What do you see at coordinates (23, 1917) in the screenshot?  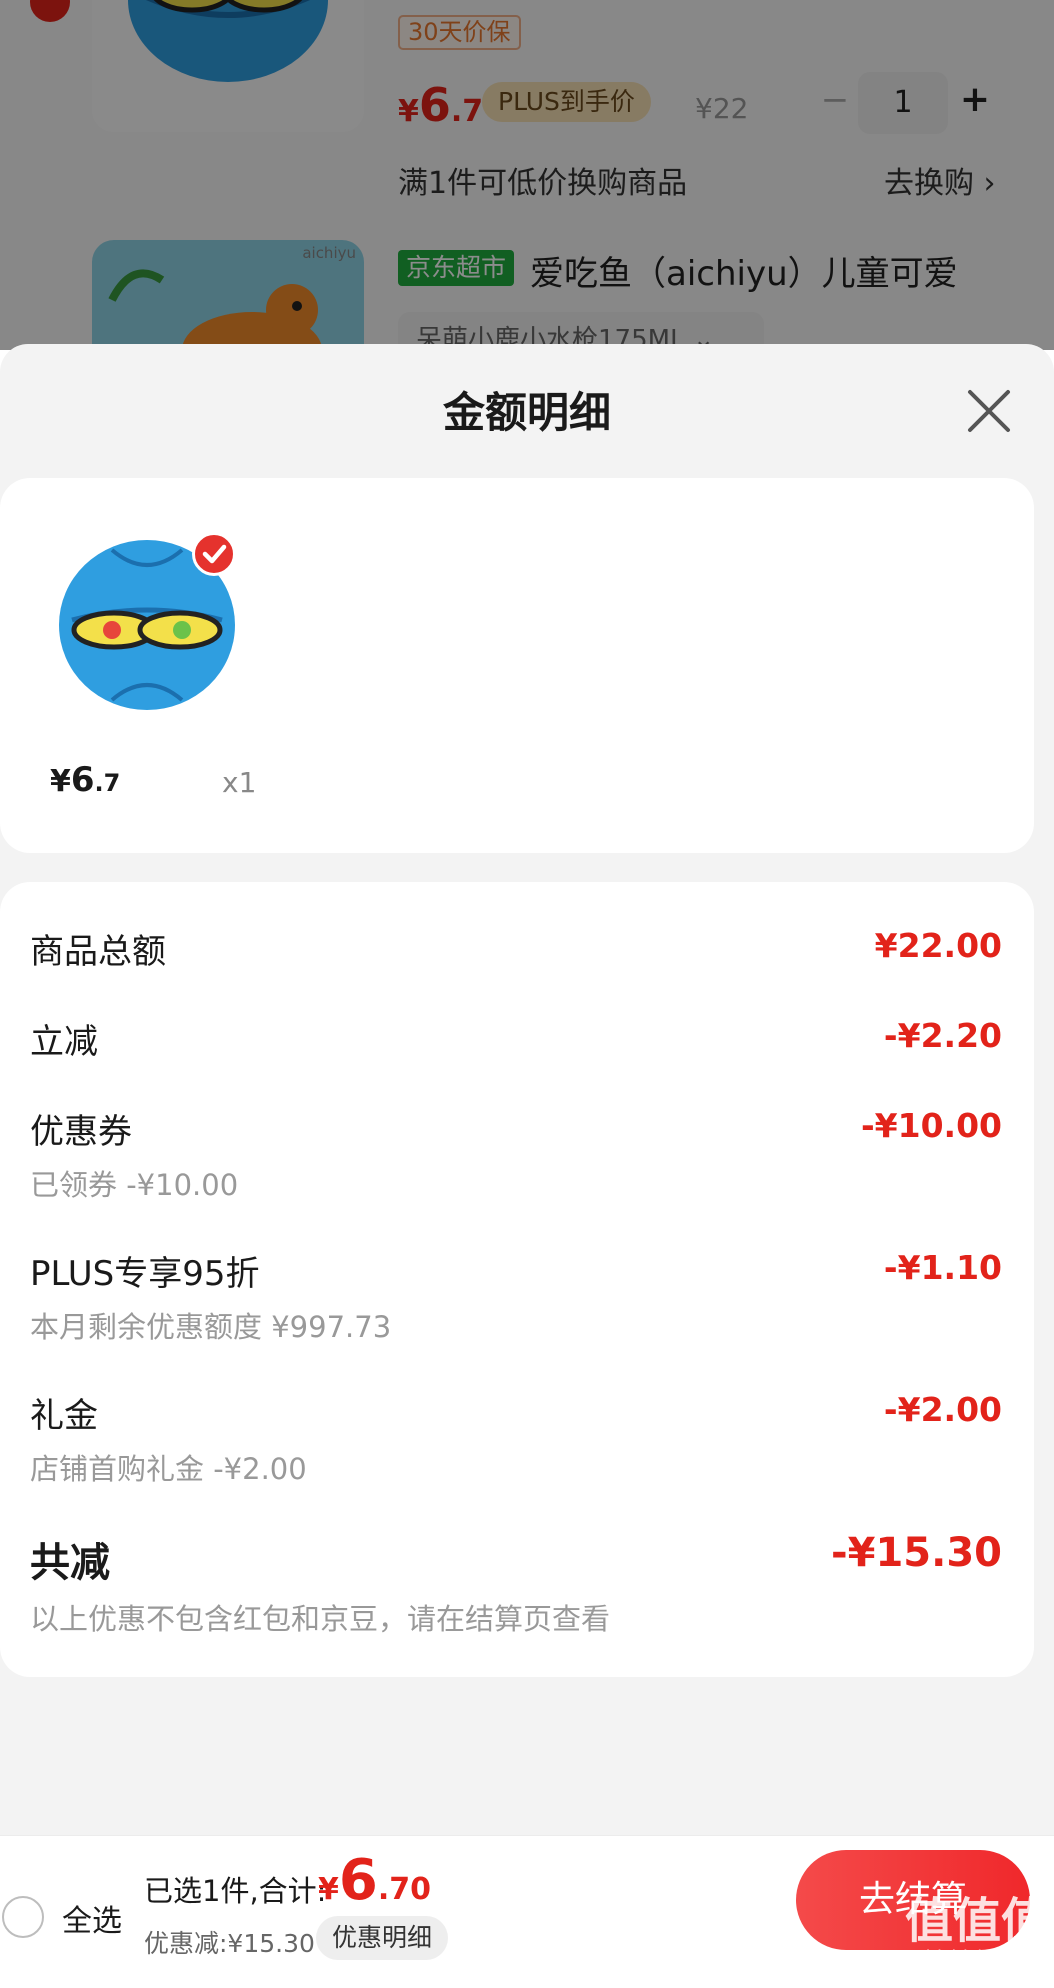 I see `select-all-radio` at bounding box center [23, 1917].